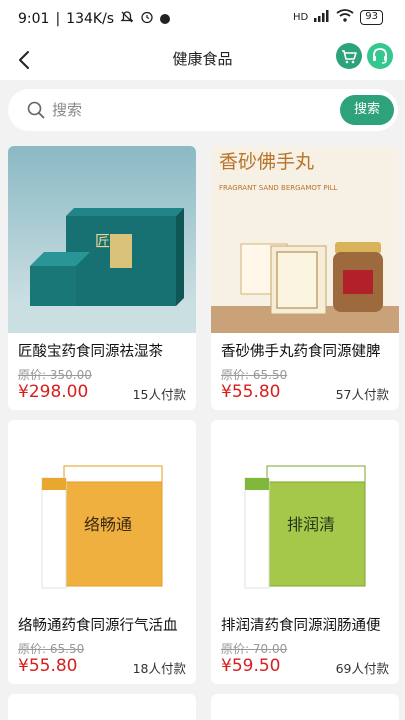  I want to click on original-price: 原价: 350.00, so click(55, 375).